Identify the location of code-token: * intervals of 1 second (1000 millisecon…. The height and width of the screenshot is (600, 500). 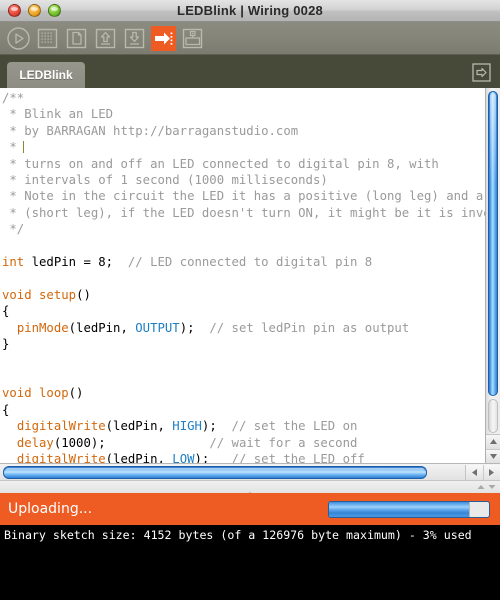
(165, 180).